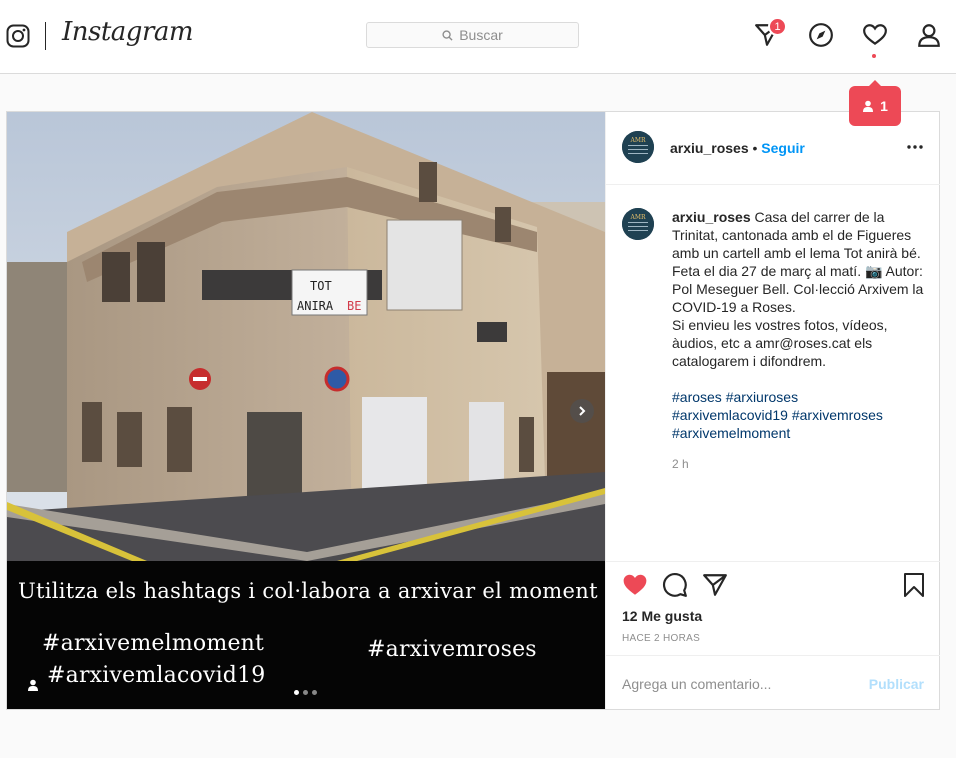 This screenshot has width=956, height=758. Describe the element at coordinates (675, 585) in the screenshot. I see `comment-icon` at that location.